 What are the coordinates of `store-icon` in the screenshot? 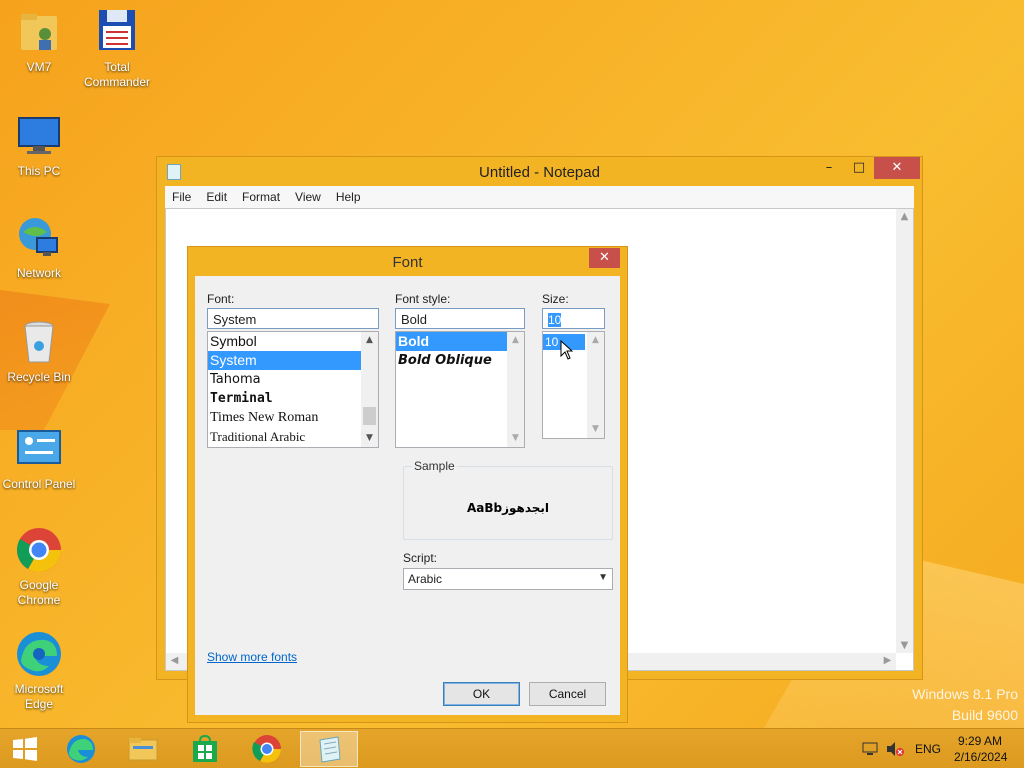 It's located at (205, 748).